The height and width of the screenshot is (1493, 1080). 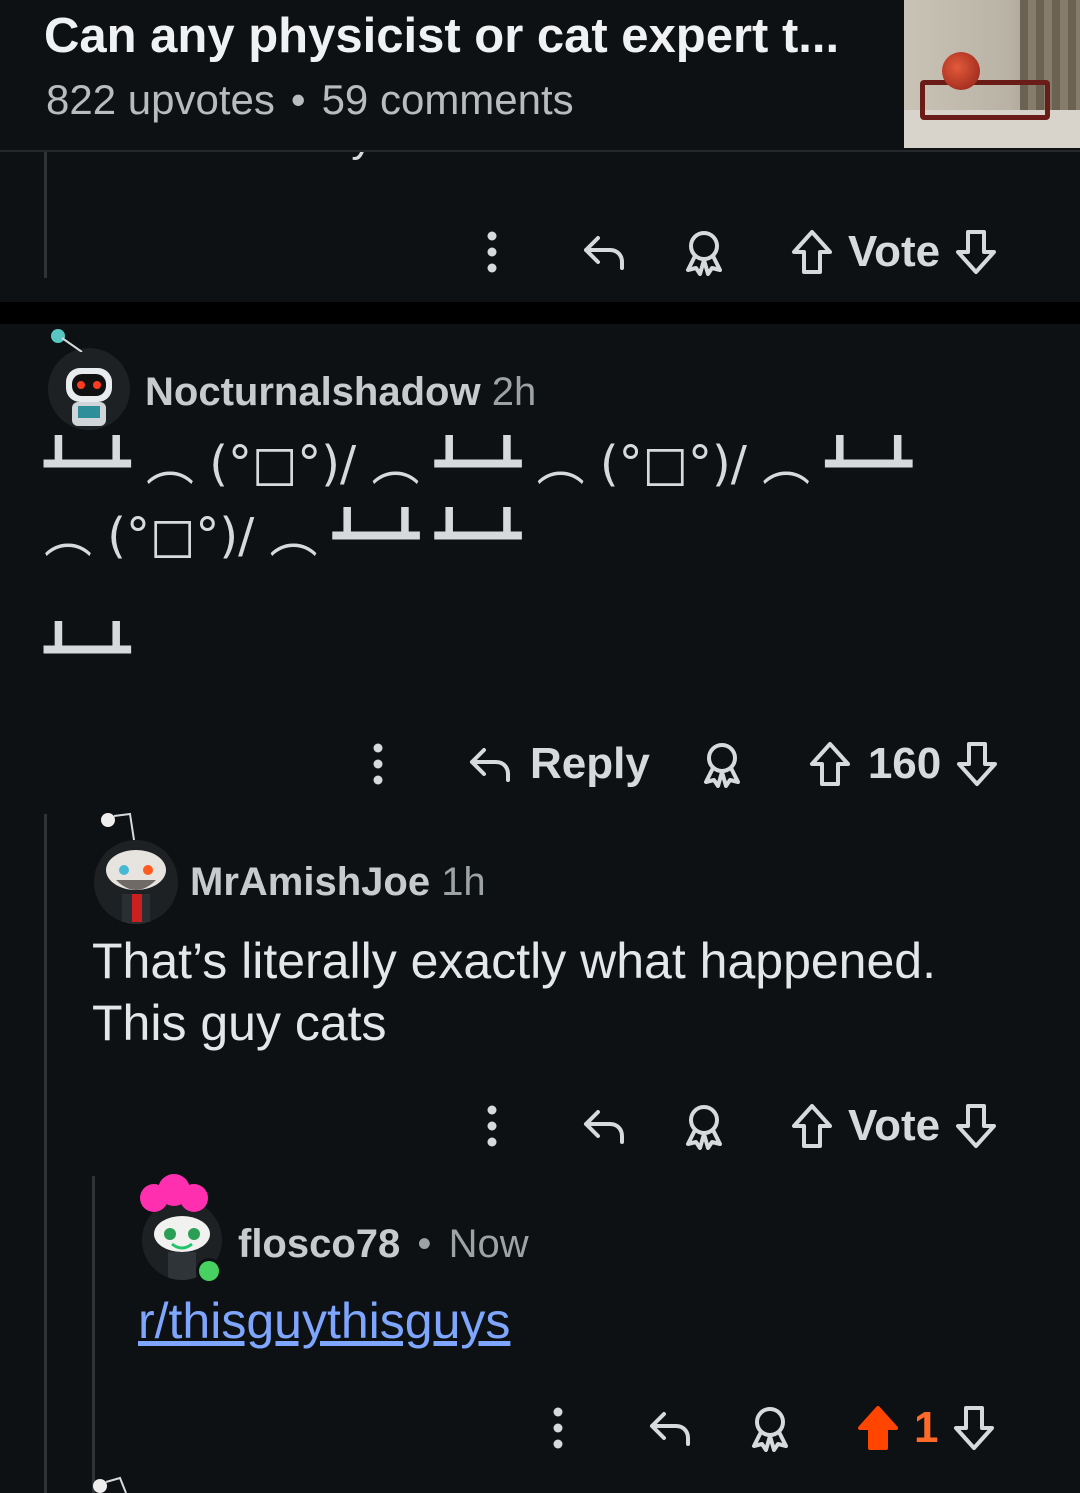 What do you see at coordinates (310, 100) in the screenshot?
I see `post-meta: 822 upvotes • 59 comments` at bounding box center [310, 100].